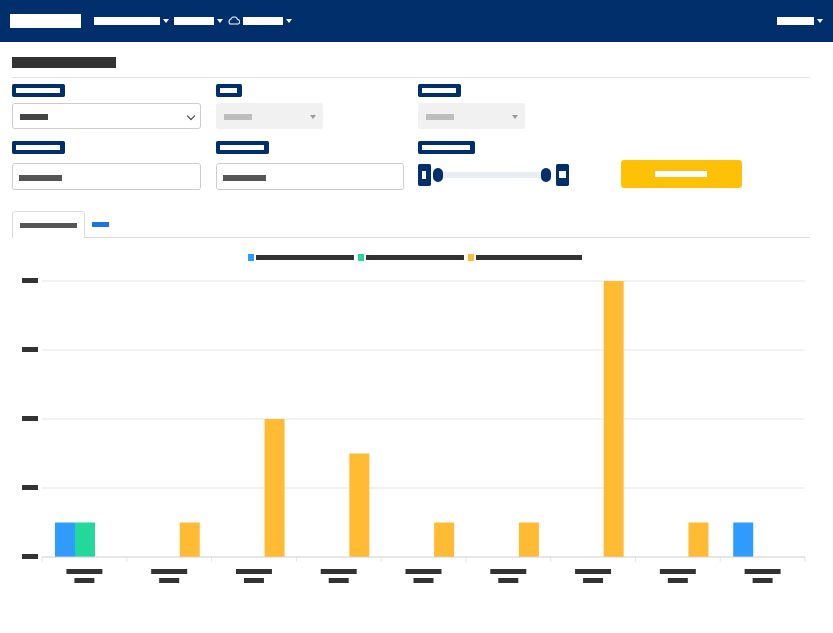 Image resolution: width=833 pixels, height=633 pixels. Describe the element at coordinates (492, 175) in the screenshot. I see `range-slider-track` at that location.